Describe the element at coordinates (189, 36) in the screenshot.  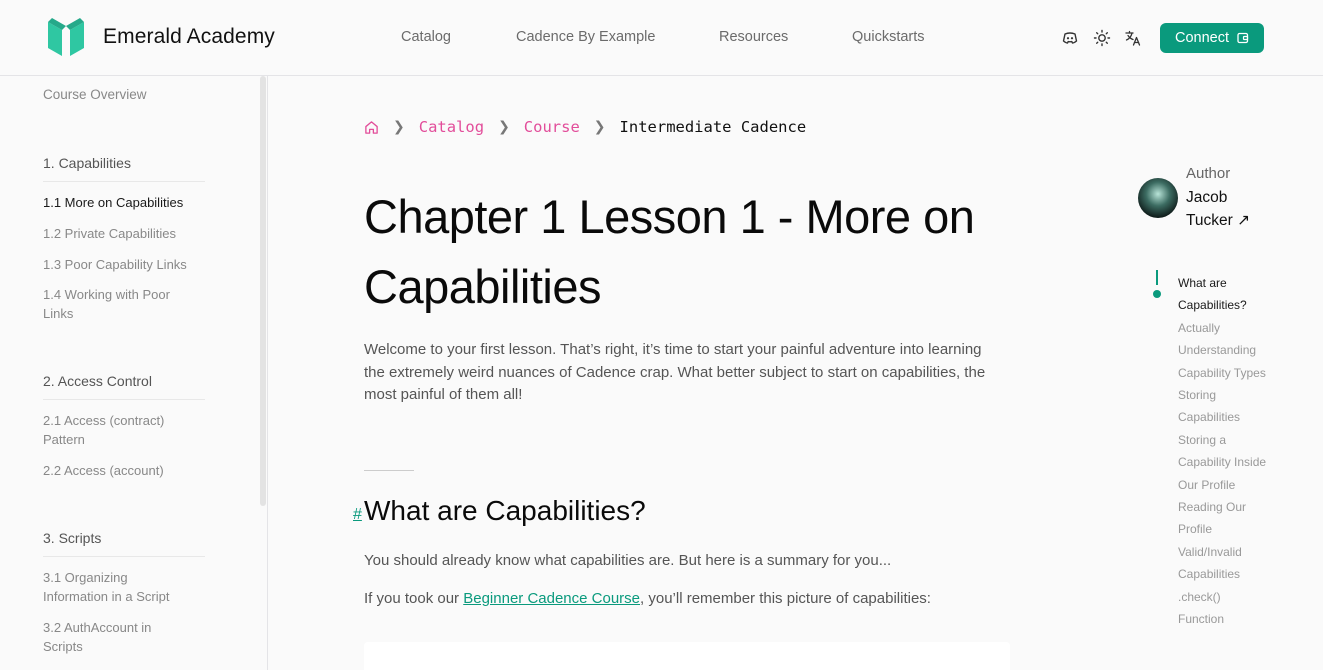
I see `brand-name: Emerald Academy` at that location.